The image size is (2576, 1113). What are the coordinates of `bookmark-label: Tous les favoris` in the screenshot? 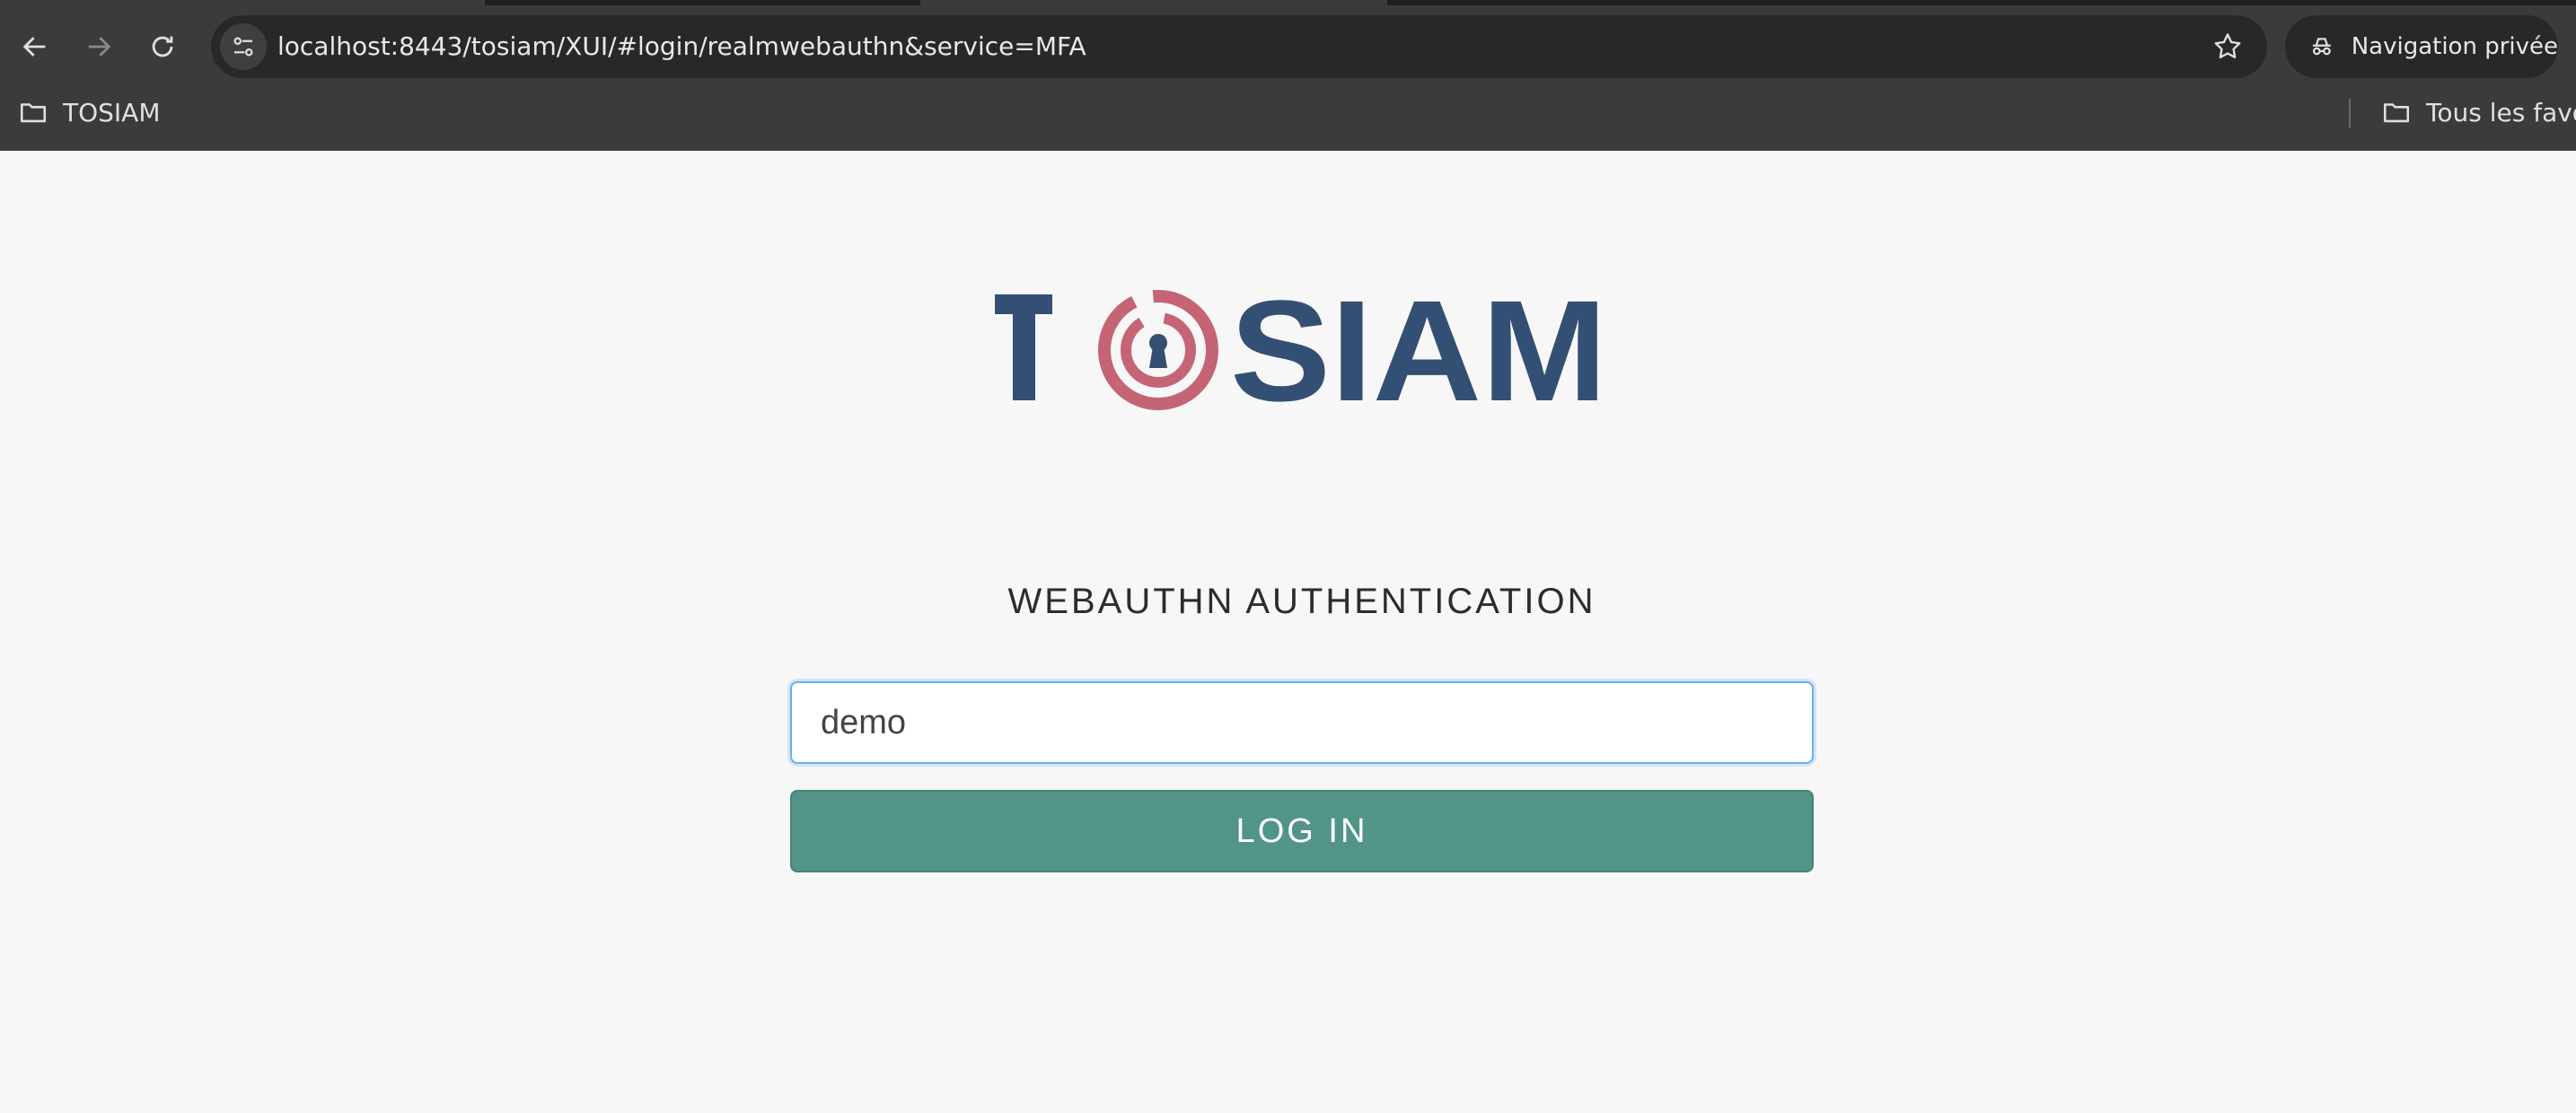 It's located at (2501, 112).